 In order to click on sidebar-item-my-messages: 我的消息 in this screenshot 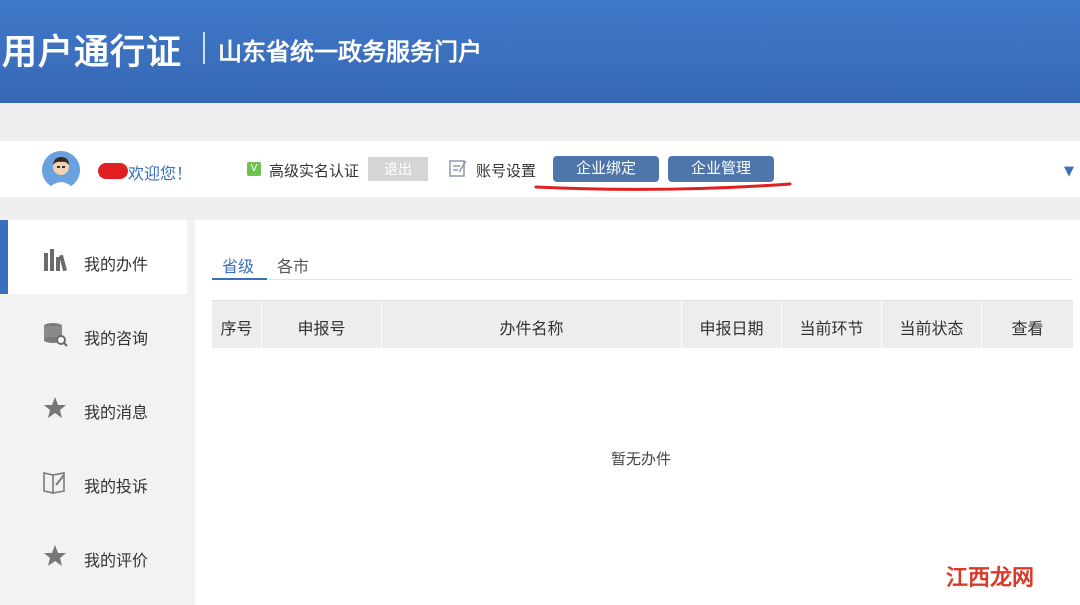, I will do `click(93, 405)`.